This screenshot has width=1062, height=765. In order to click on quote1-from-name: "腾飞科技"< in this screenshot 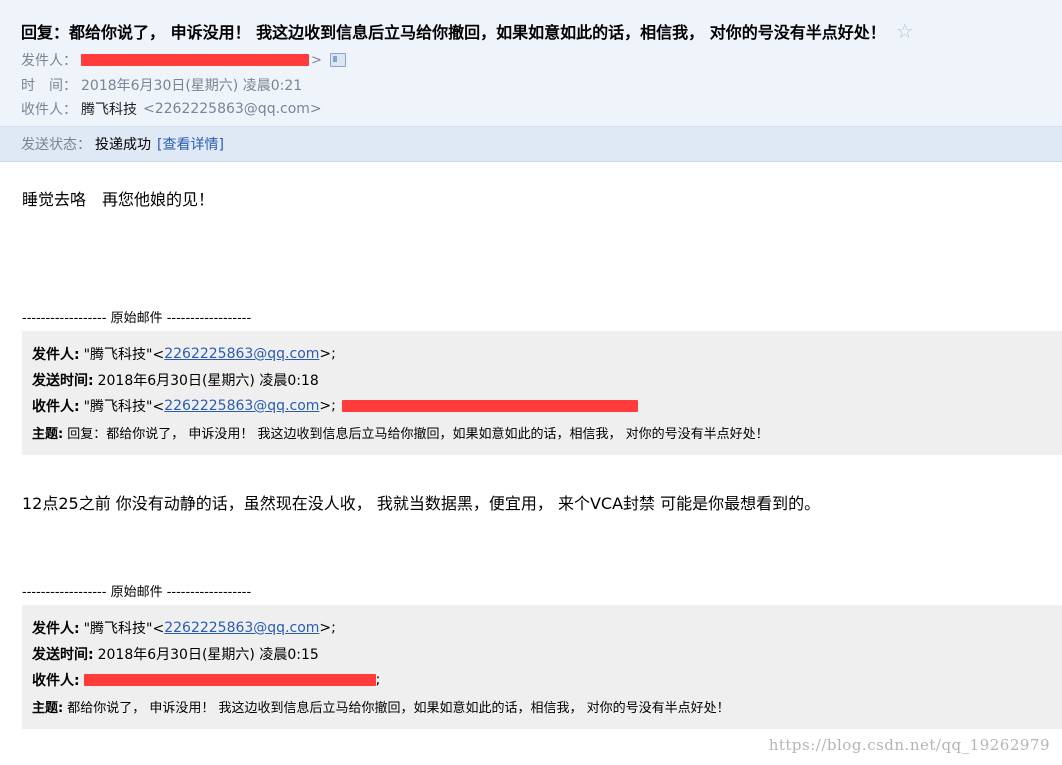, I will do `click(124, 355)`.